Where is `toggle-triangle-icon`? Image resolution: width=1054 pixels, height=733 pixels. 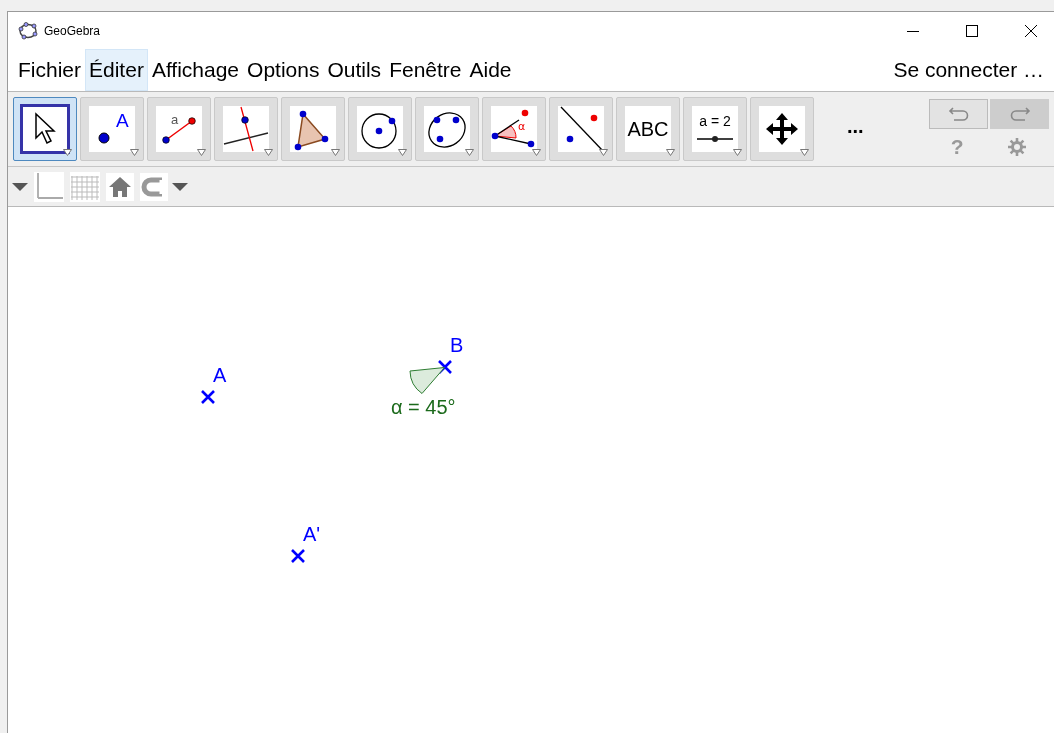
toggle-triangle-icon is located at coordinates (20, 186).